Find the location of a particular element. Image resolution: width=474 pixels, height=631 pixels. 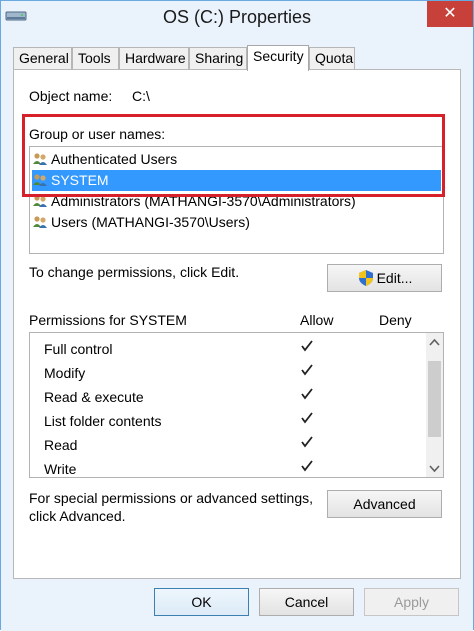

permissions-scrollbar is located at coordinates (434, 405).